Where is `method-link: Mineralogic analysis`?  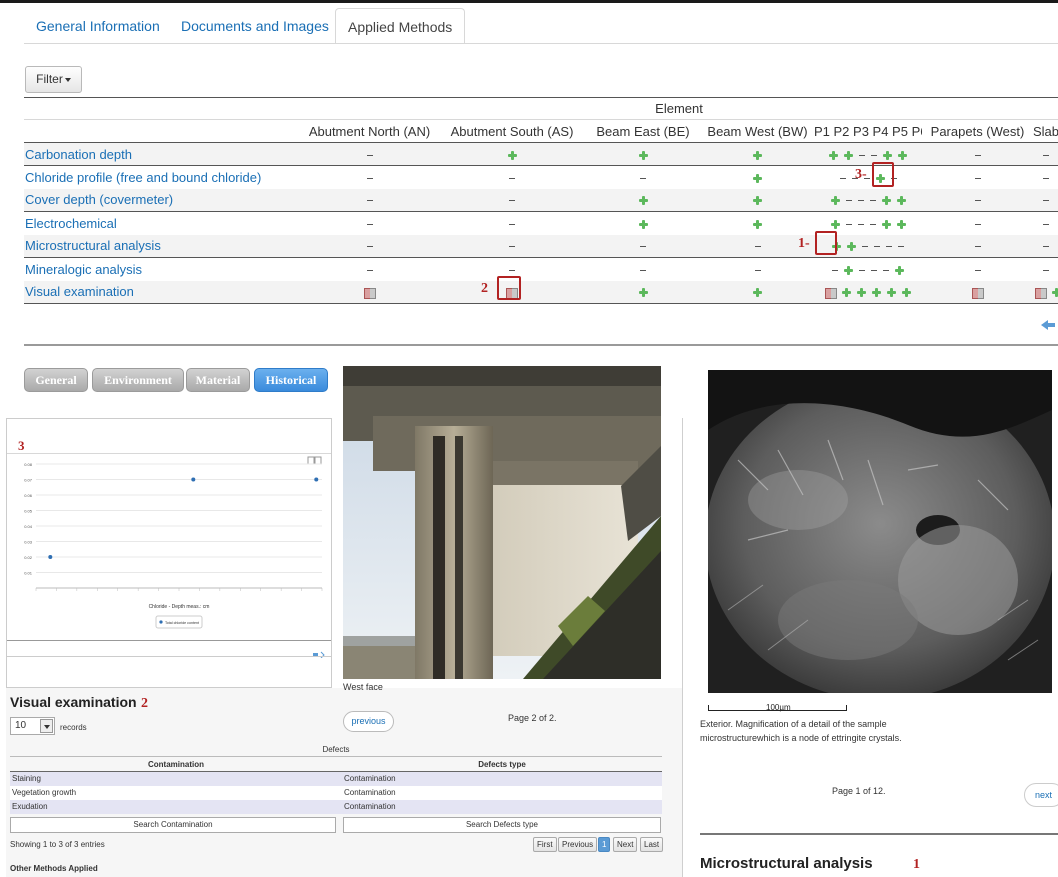
method-link: Mineralogic analysis is located at coordinates (162, 269).